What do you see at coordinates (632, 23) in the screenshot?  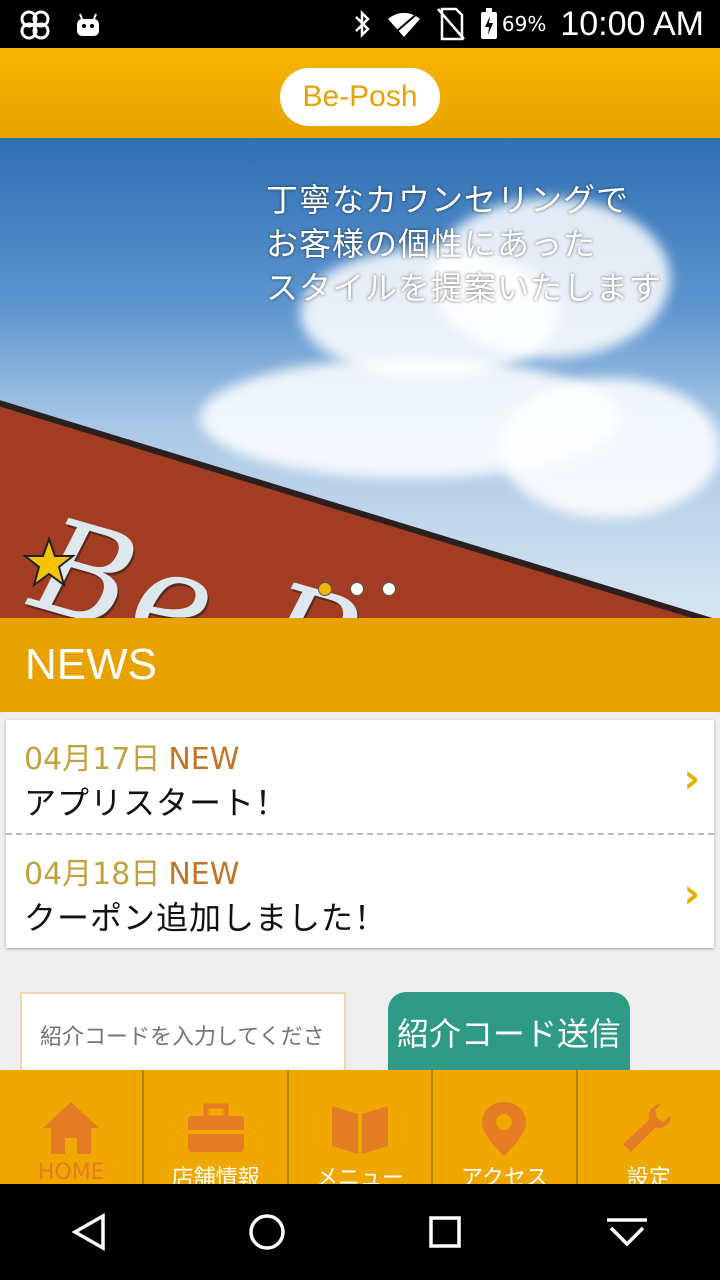 I see `clock: 10:00 AM` at bounding box center [632, 23].